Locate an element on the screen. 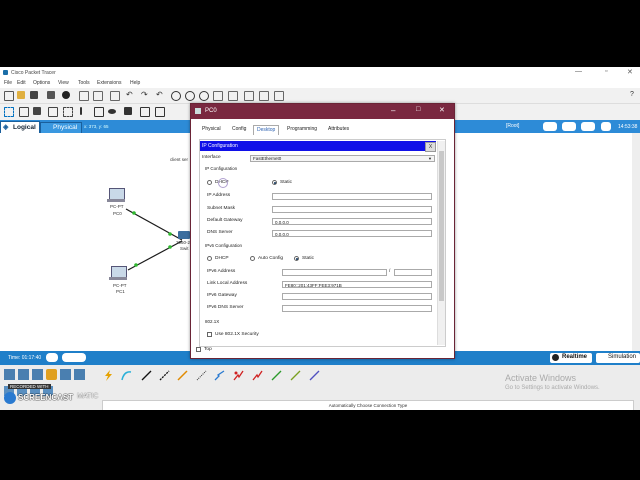  ipv6-address-input is located at coordinates (334, 272).